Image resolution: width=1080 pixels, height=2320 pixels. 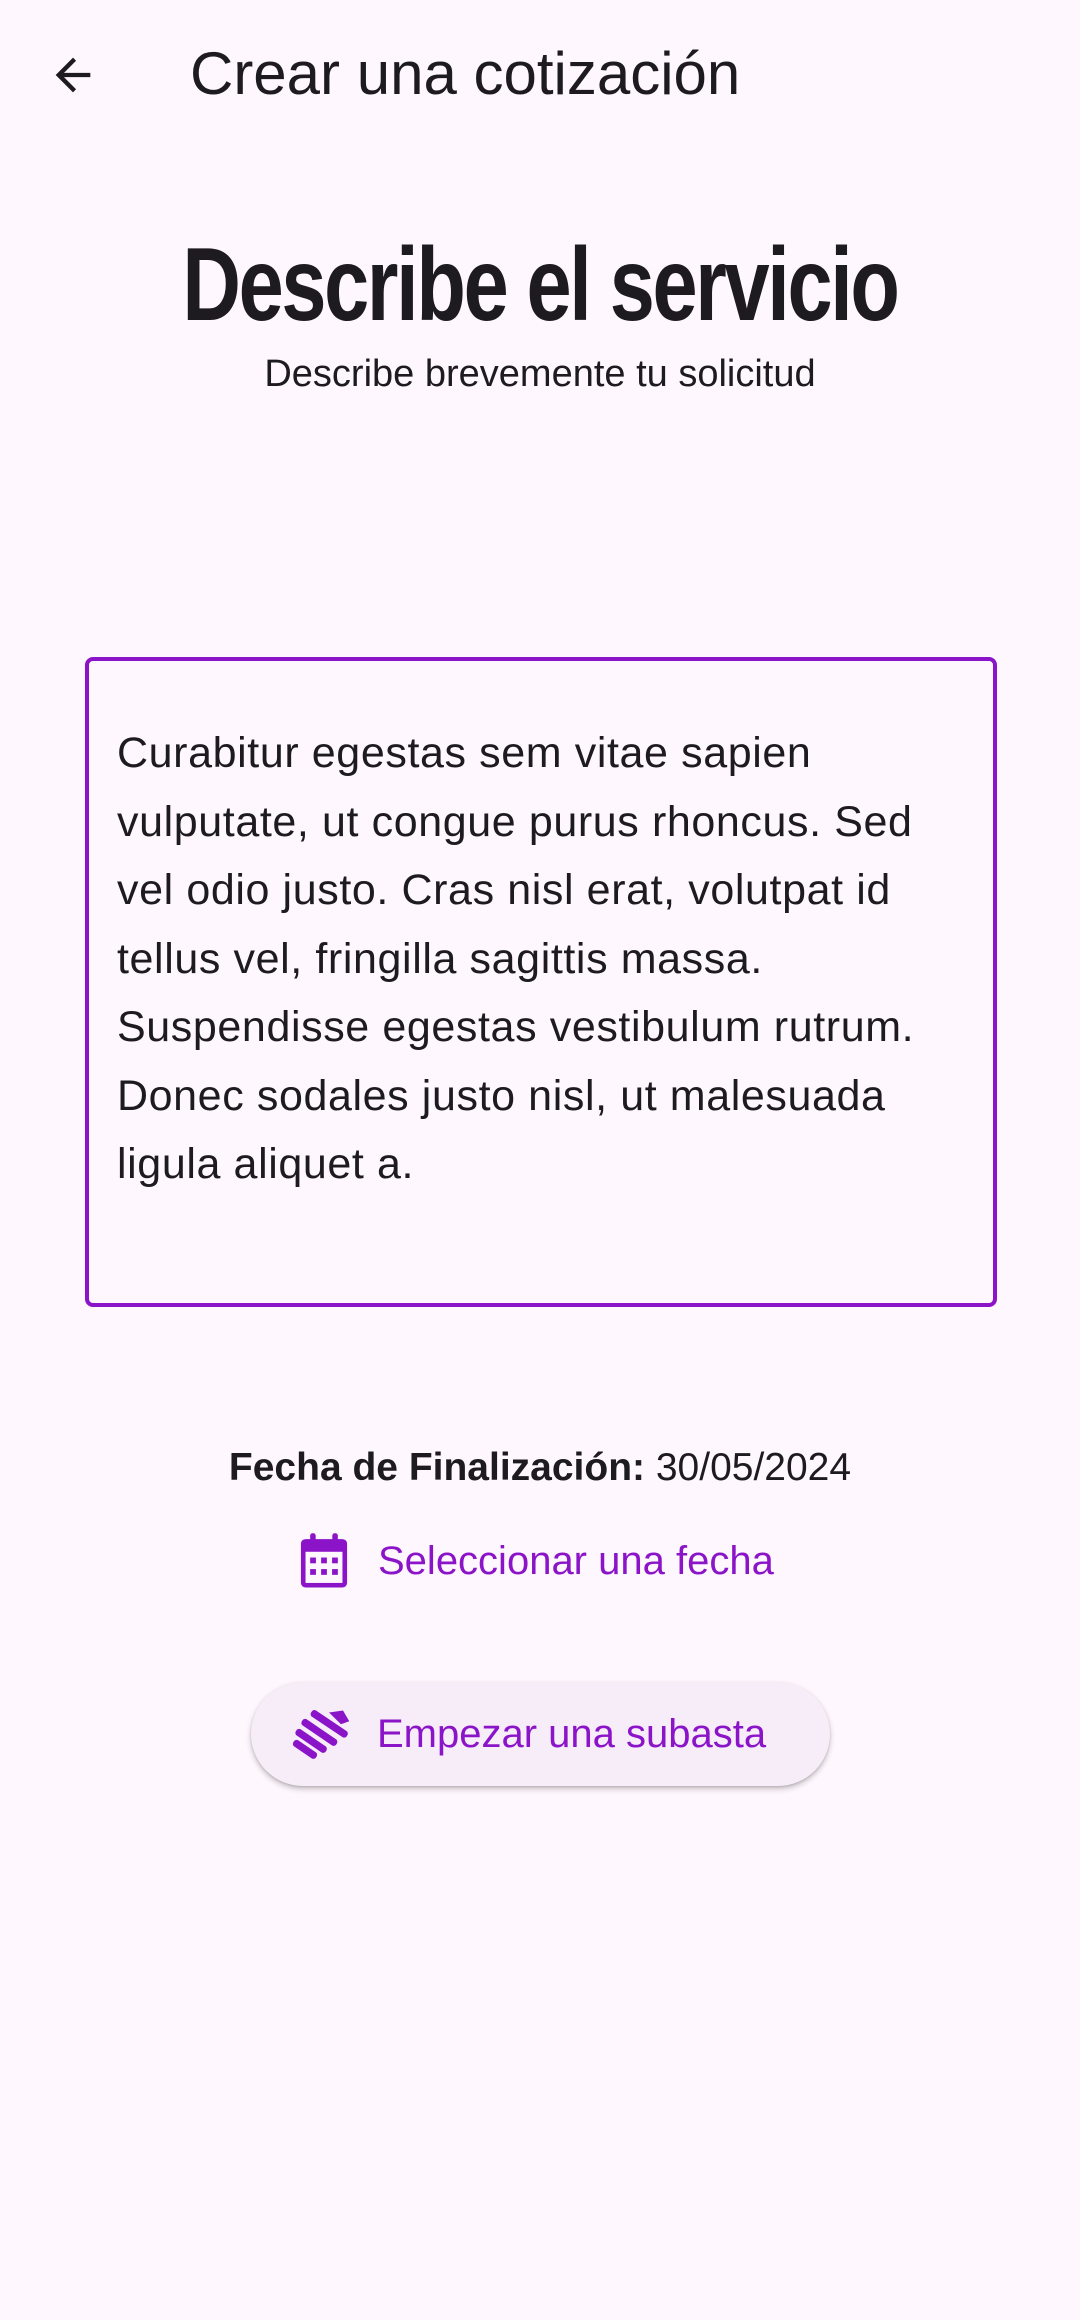 I want to click on section-heading: Describe el servicio, so click(x=541, y=285).